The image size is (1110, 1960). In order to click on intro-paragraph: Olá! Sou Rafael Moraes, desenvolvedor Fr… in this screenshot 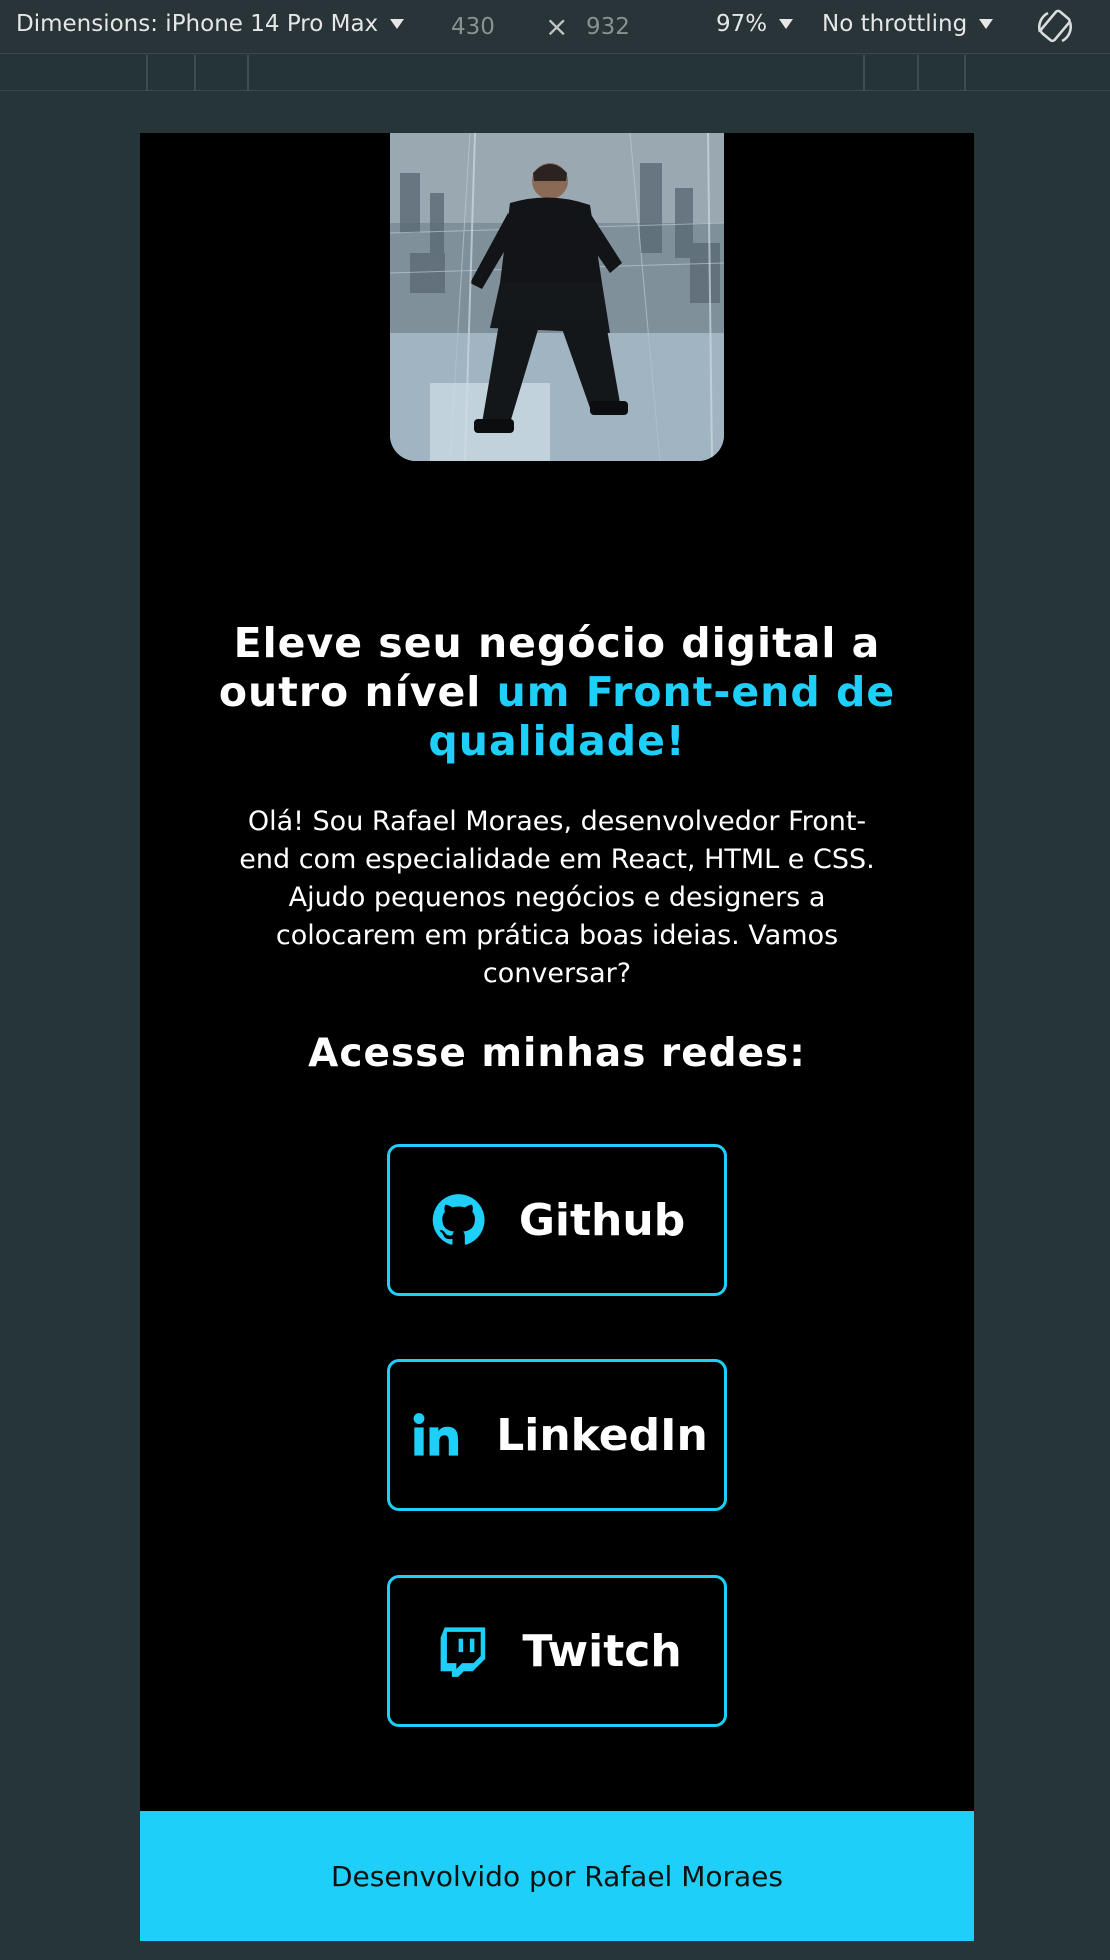, I will do `click(557, 897)`.